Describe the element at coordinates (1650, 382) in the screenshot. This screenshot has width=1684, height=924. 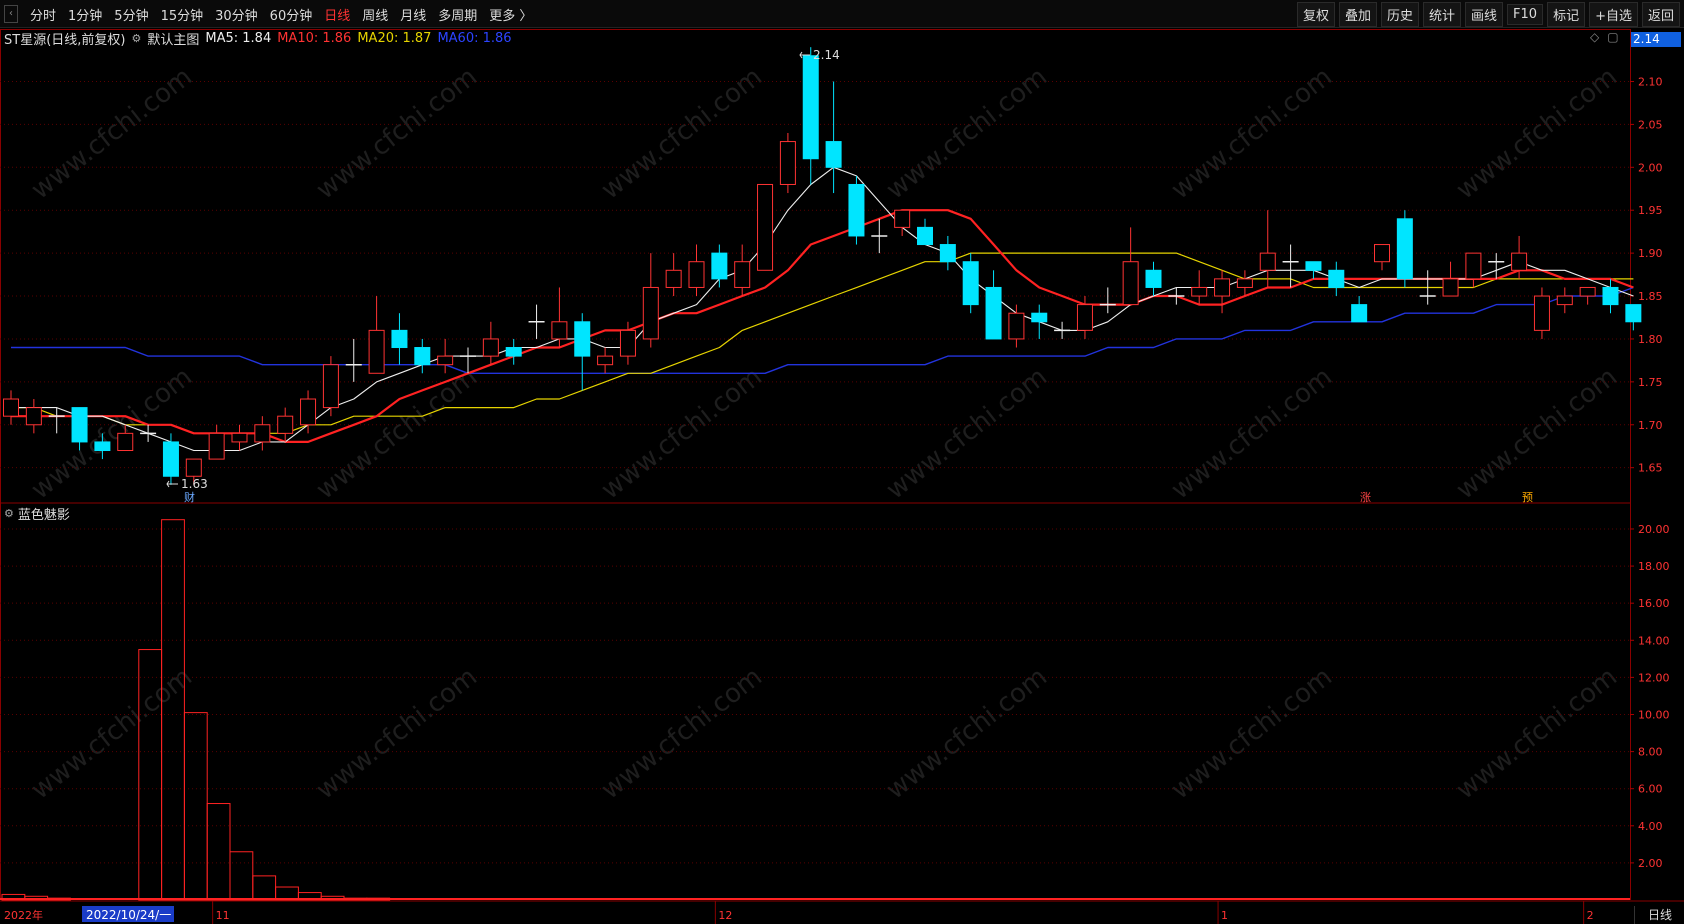
I see `price-tick-label: 1.75` at that location.